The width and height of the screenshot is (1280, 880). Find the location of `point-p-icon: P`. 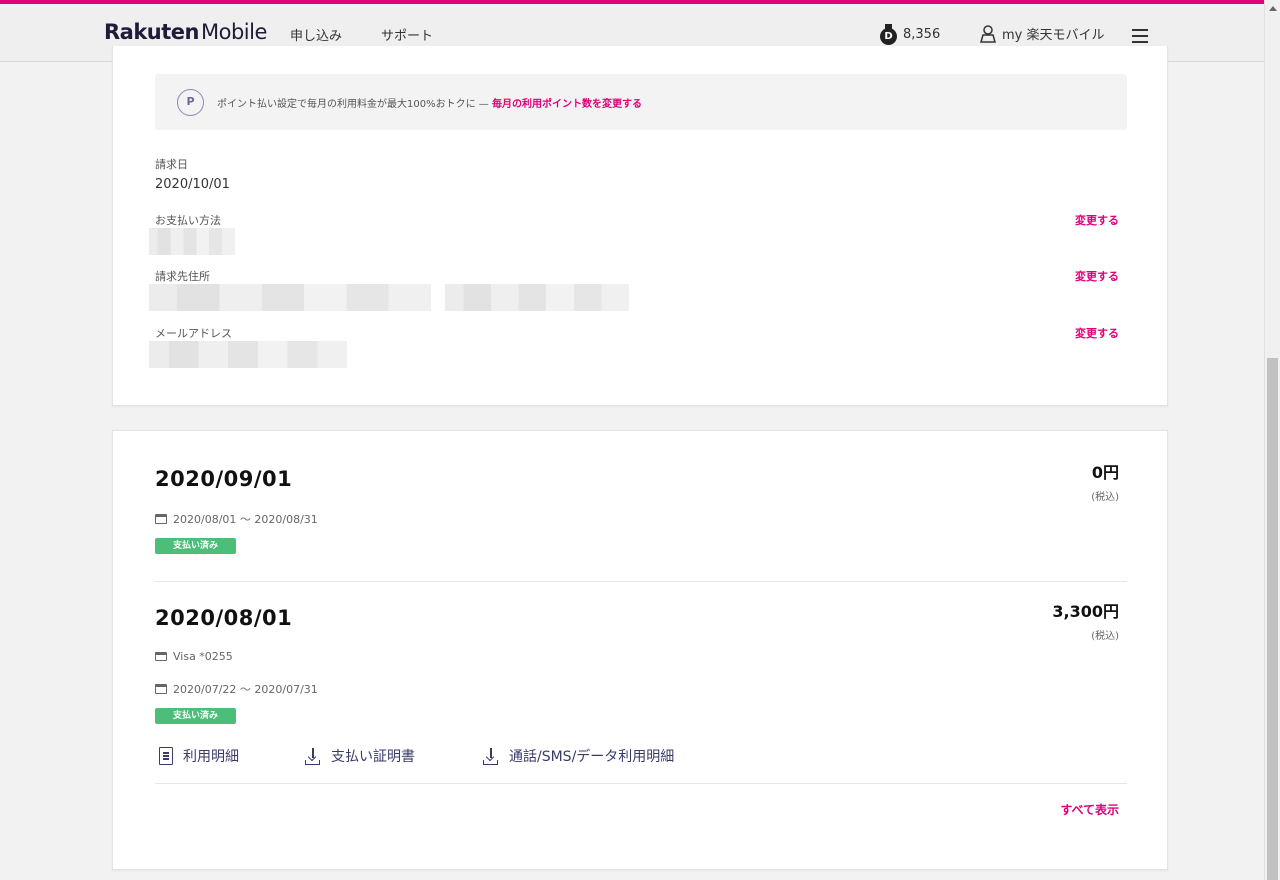

point-p-icon: P is located at coordinates (190, 102).